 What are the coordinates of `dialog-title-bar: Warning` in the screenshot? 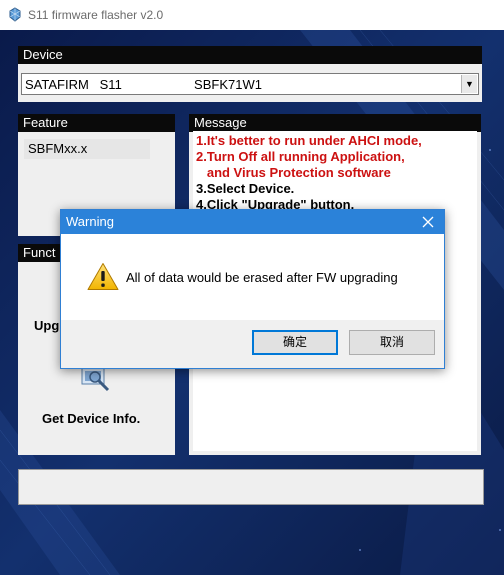 It's located at (252, 222).